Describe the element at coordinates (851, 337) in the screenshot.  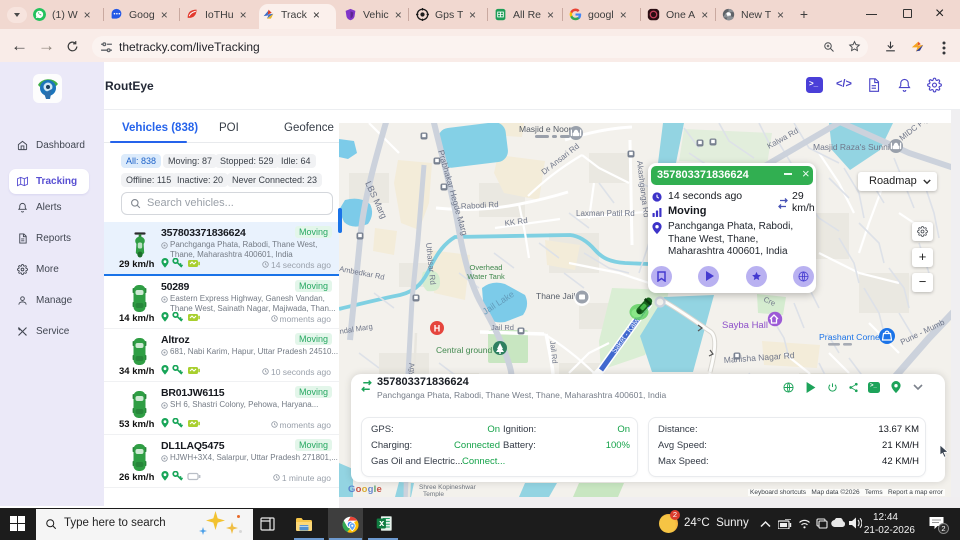
I see `svg-text: Prashant Corner` at that location.